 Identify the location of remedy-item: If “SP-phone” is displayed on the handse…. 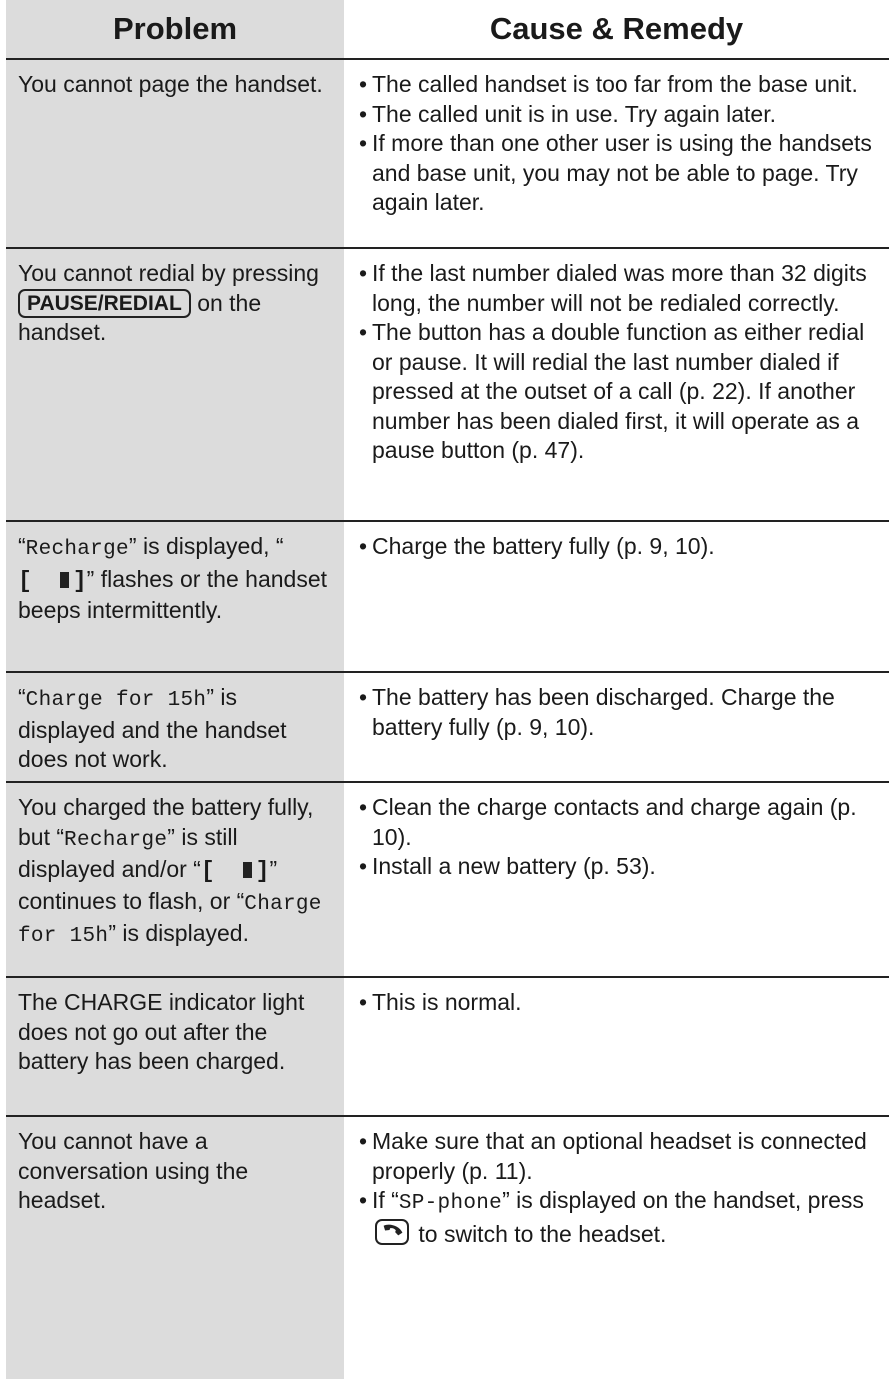
(624, 1217).